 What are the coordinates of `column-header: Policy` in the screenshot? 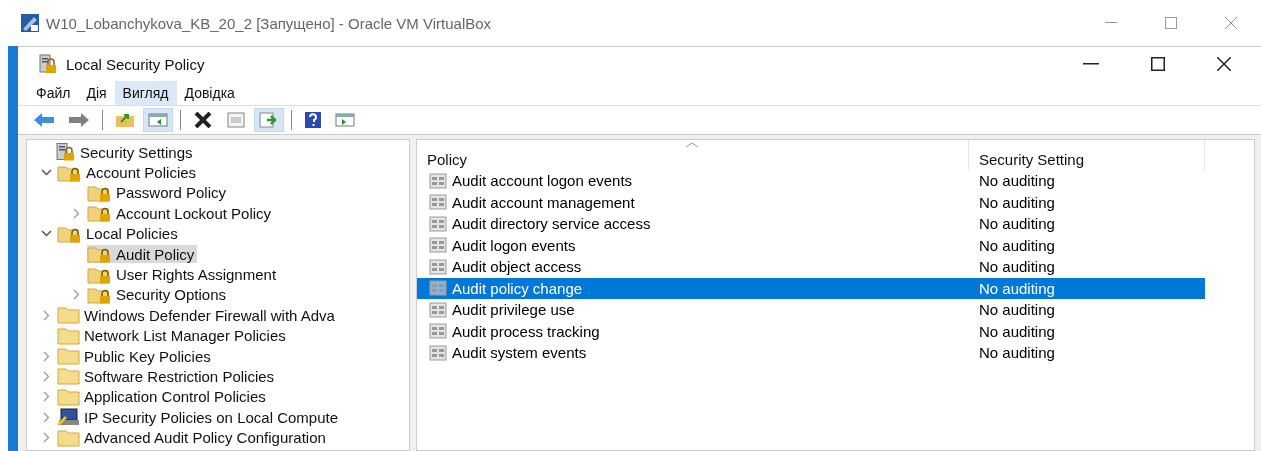 It's located at (693, 155).